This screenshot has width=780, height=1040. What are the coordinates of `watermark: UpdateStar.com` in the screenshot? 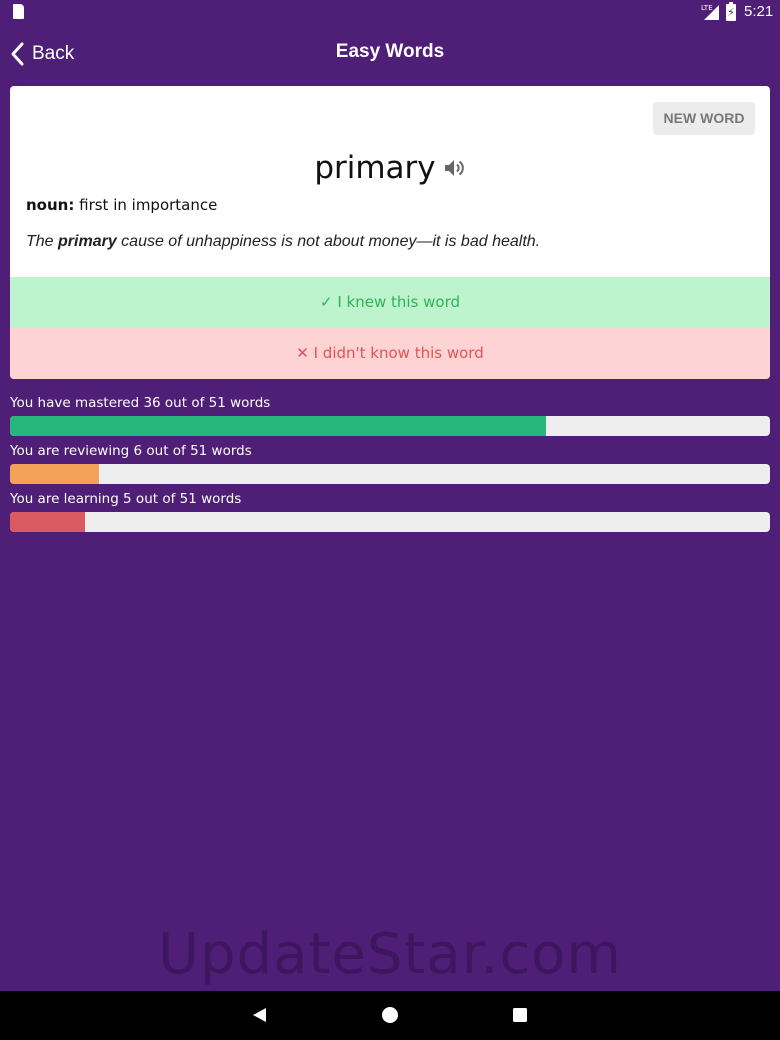 It's located at (390, 954).